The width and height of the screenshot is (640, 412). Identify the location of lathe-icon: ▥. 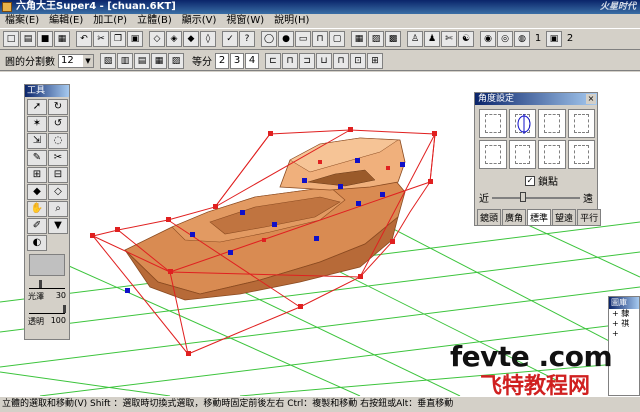
(125, 60).